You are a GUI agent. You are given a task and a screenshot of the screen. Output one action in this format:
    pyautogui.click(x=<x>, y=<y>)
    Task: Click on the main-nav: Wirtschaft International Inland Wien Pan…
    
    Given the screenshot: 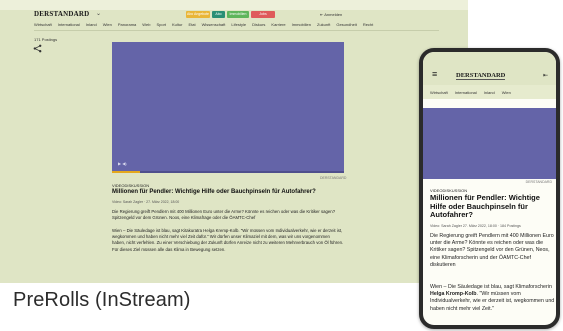 What is the action you would take?
    pyautogui.click(x=236, y=25)
    